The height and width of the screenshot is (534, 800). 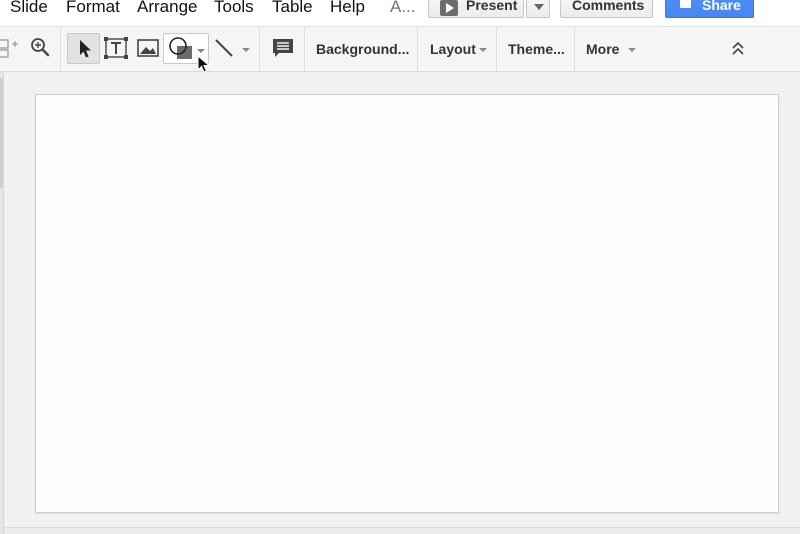 I want to click on lock-icon, so click(x=685, y=4).